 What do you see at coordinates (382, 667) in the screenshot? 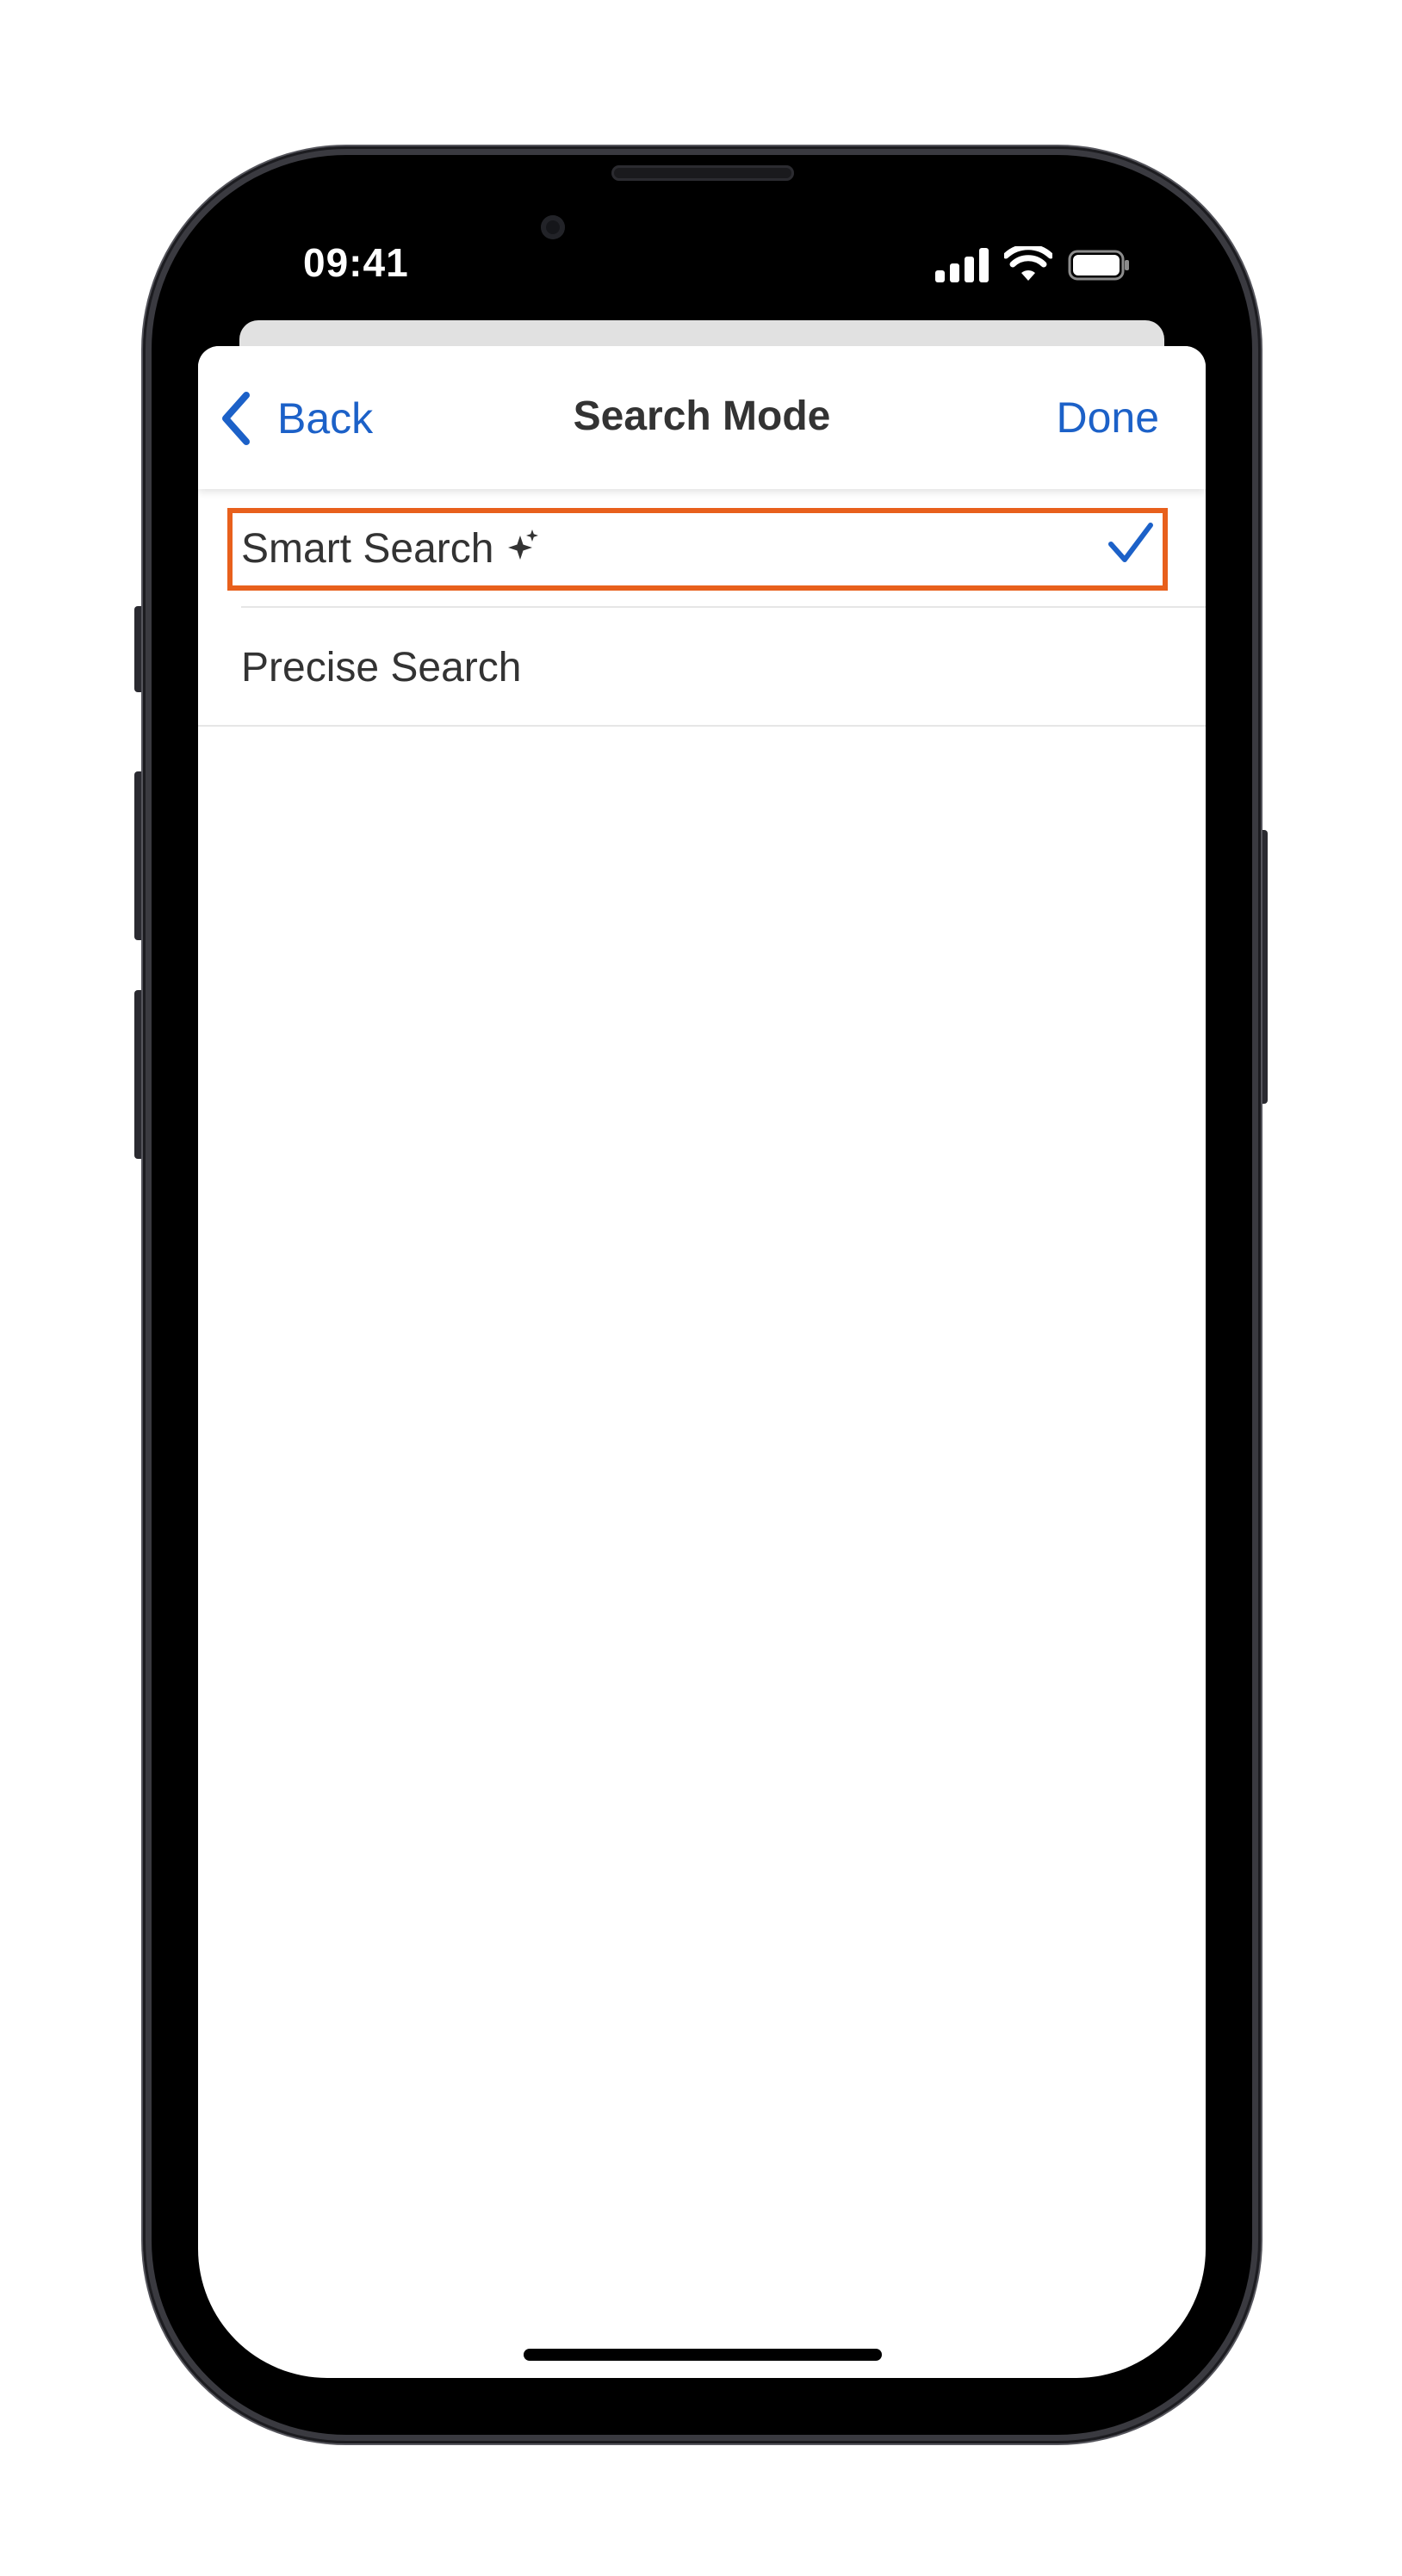
I see `option-label: Precise Search` at bounding box center [382, 667].